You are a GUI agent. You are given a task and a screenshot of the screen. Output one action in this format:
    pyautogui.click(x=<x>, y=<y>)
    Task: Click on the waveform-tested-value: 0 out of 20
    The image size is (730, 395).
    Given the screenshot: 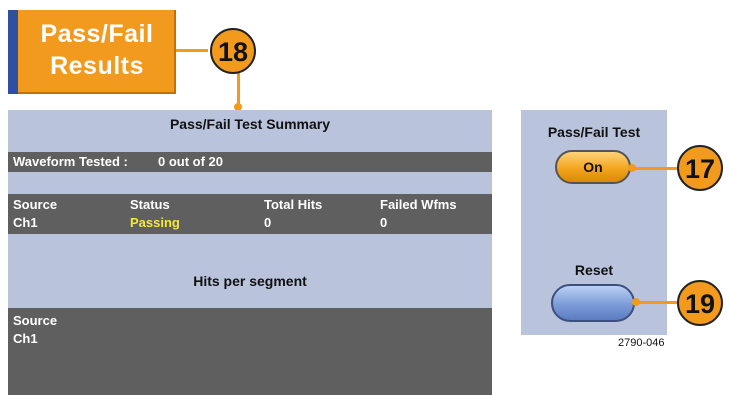 What is the action you would take?
    pyautogui.click(x=191, y=161)
    